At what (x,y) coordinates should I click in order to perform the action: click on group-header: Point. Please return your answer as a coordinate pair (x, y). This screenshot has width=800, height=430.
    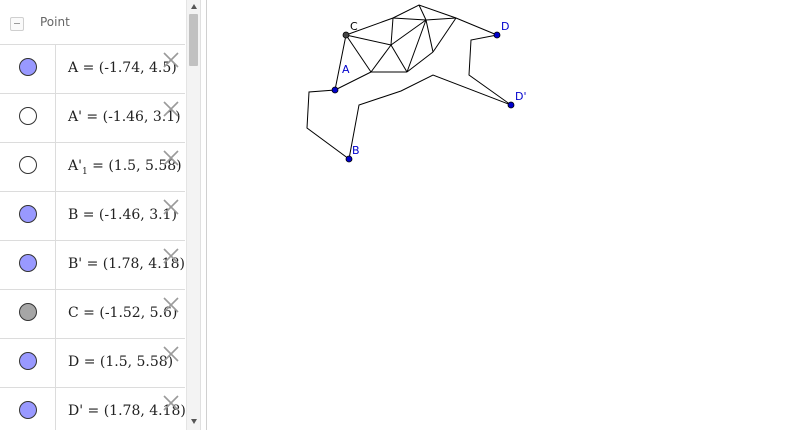
    Looking at the image, I should click on (92, 22).